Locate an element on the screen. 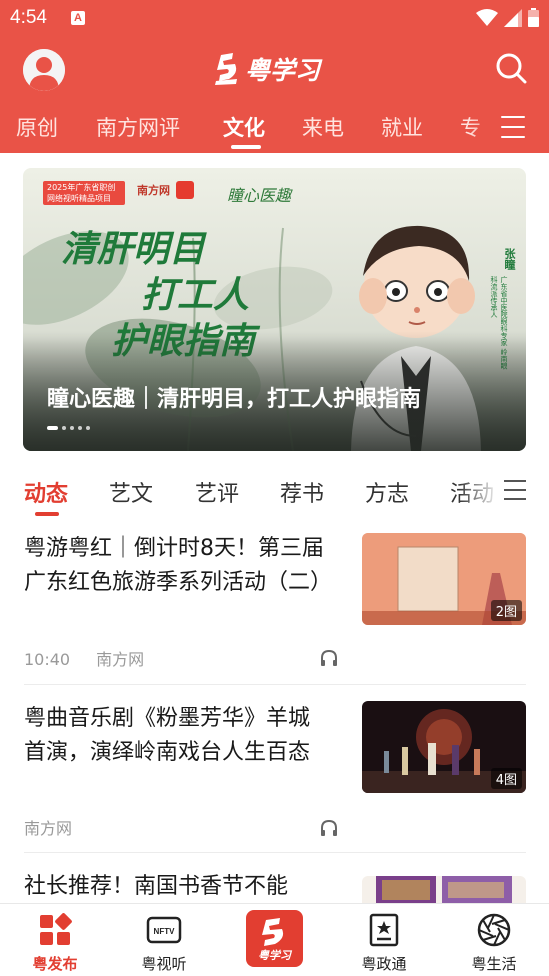  sub-tab: 艺评 is located at coordinates (217, 492).